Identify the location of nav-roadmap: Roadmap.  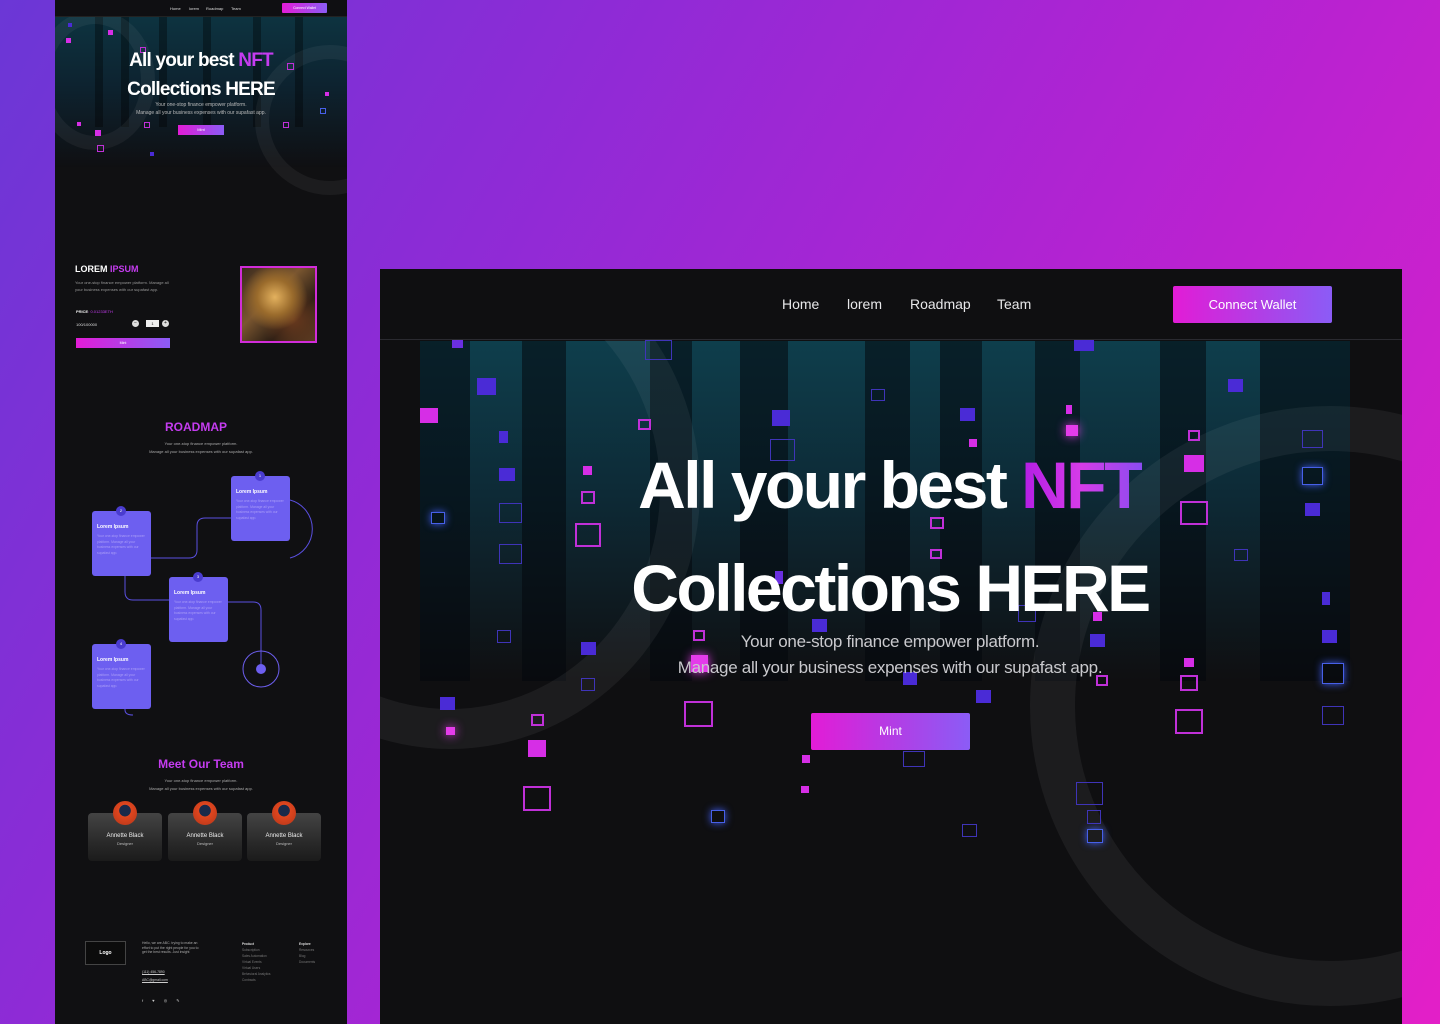
(940, 304).